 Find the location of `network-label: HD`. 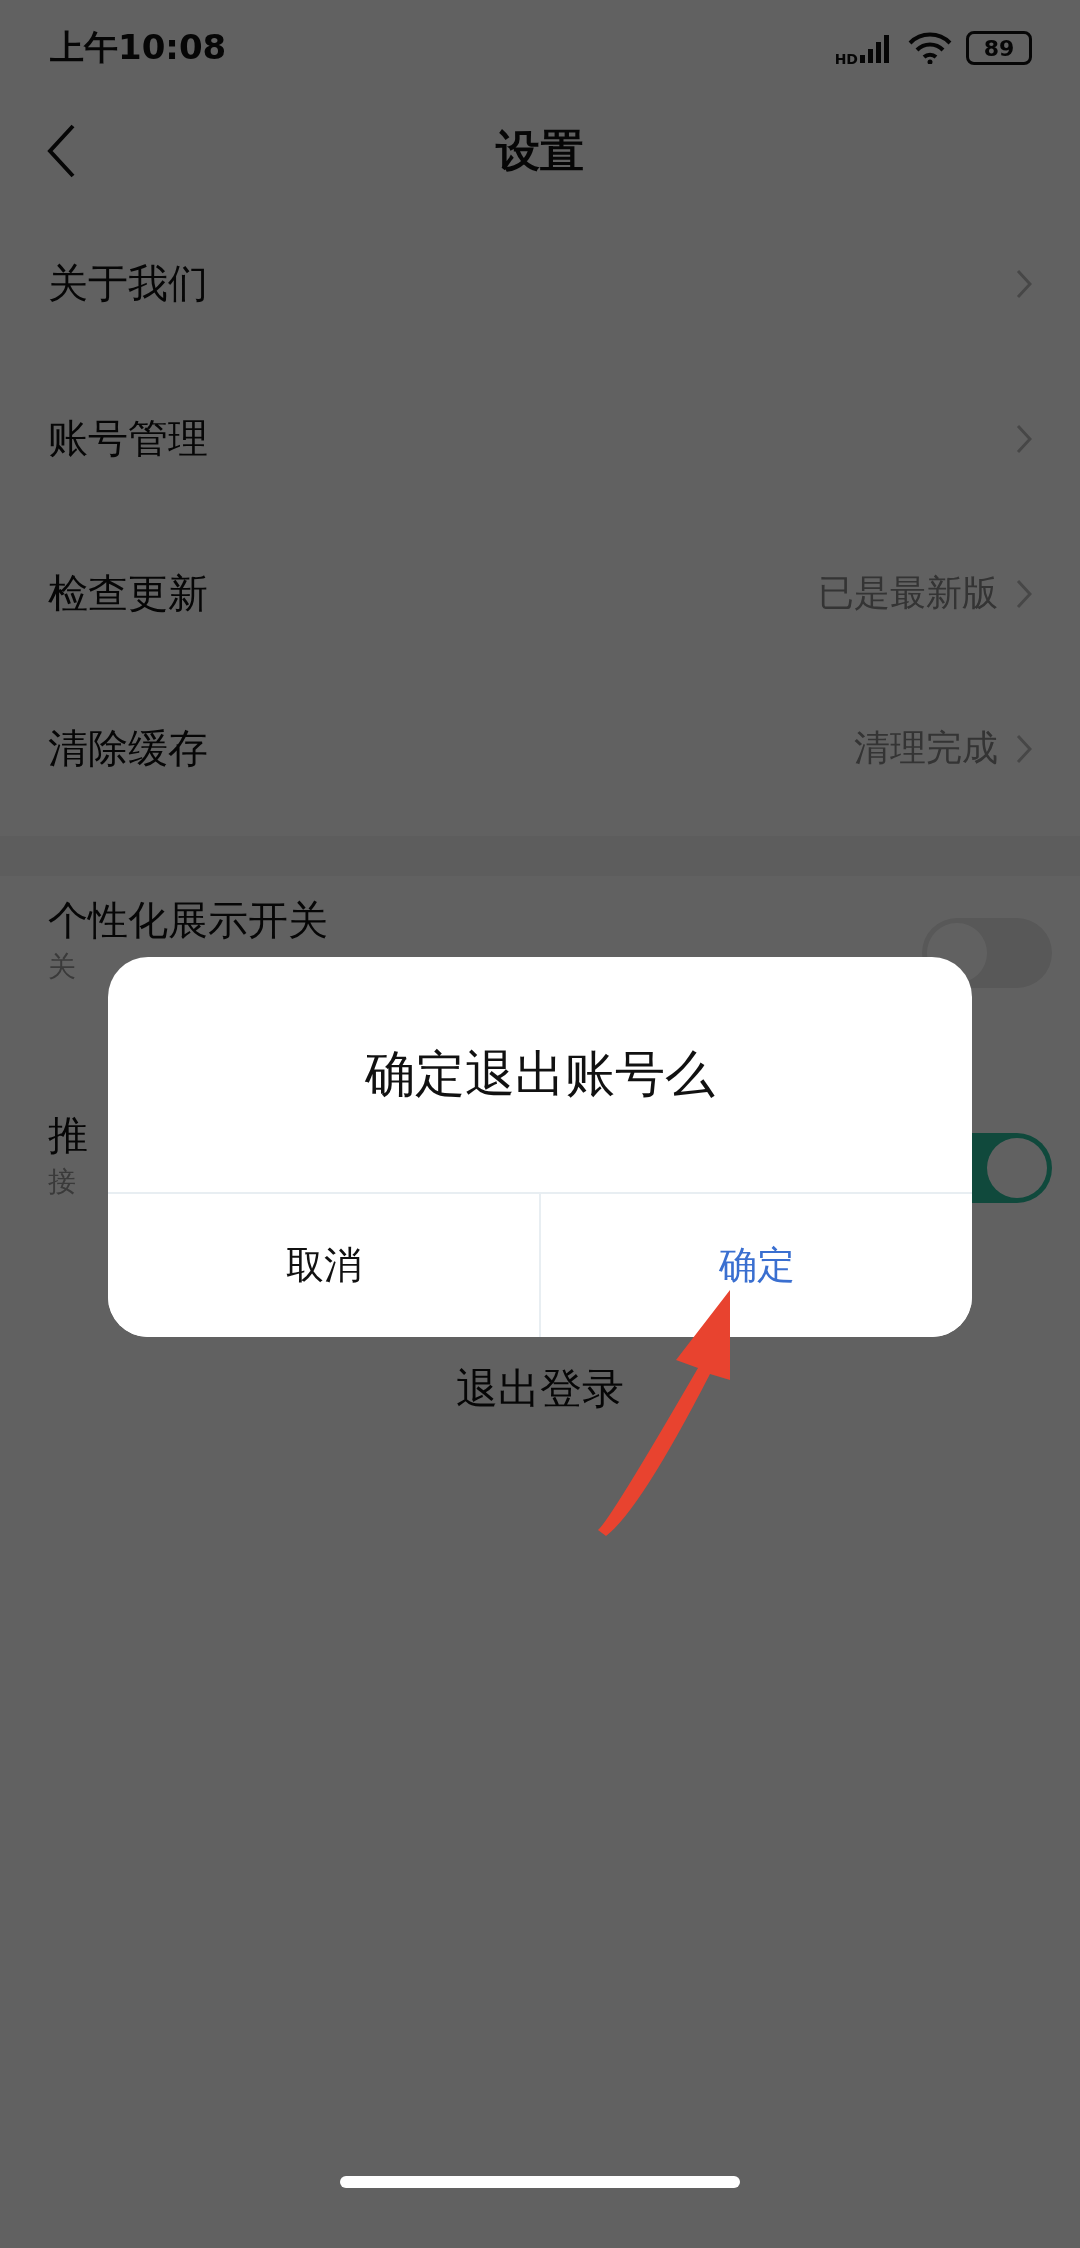

network-label: HD is located at coordinates (846, 59).